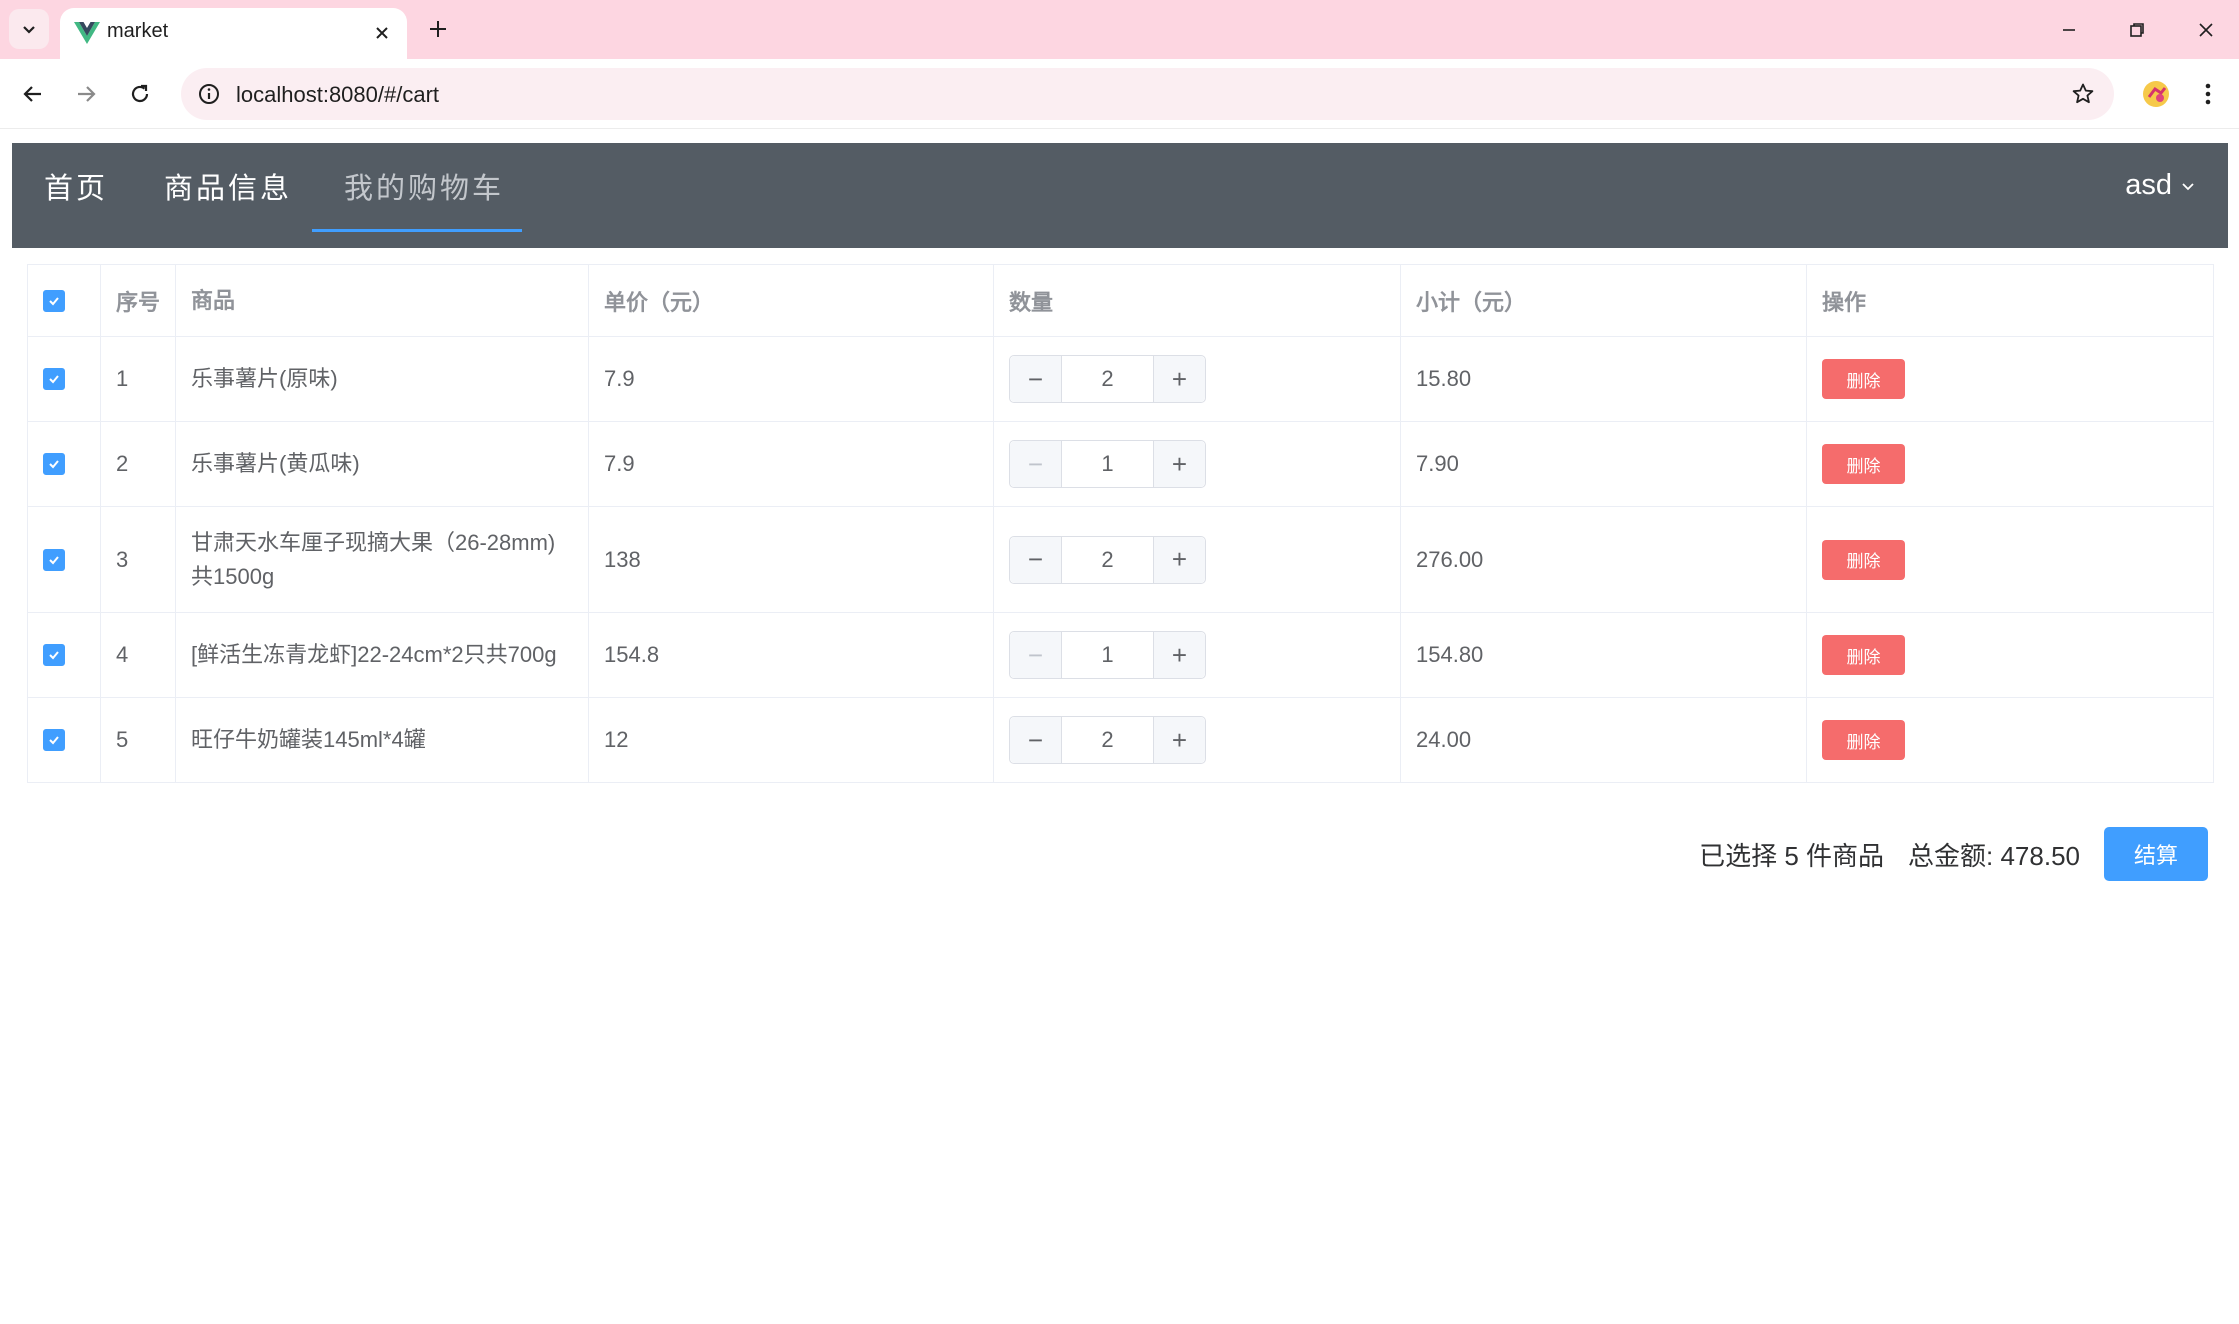 The height and width of the screenshot is (1324, 2239). Describe the element at coordinates (2208, 94) in the screenshot. I see `browser-menu-button` at that location.